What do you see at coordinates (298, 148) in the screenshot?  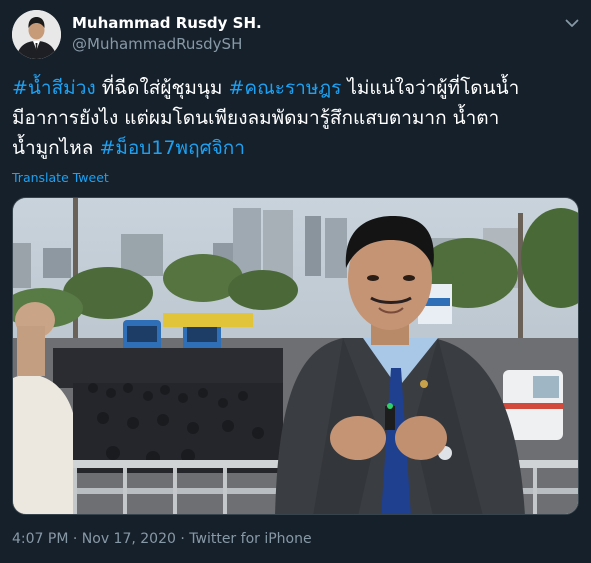 I see `tweet-text-line: น้ำมูกไหล #ม็อบ17พฤศจิกา` at bounding box center [298, 148].